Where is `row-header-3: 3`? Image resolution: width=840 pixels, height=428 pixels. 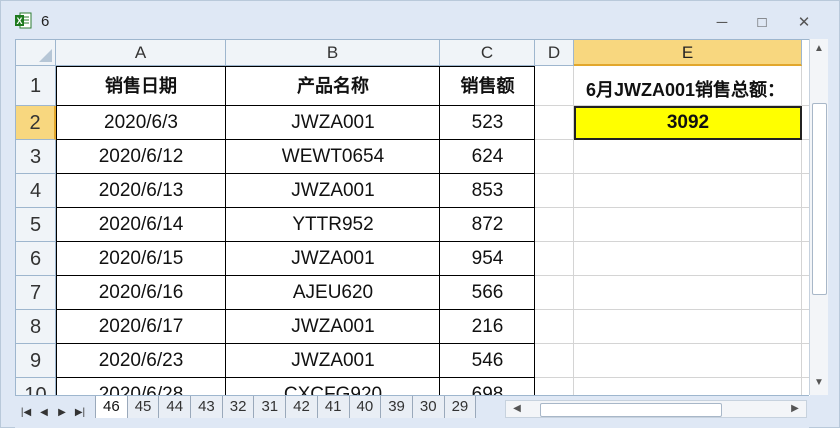 row-header-3: 3 is located at coordinates (36, 157).